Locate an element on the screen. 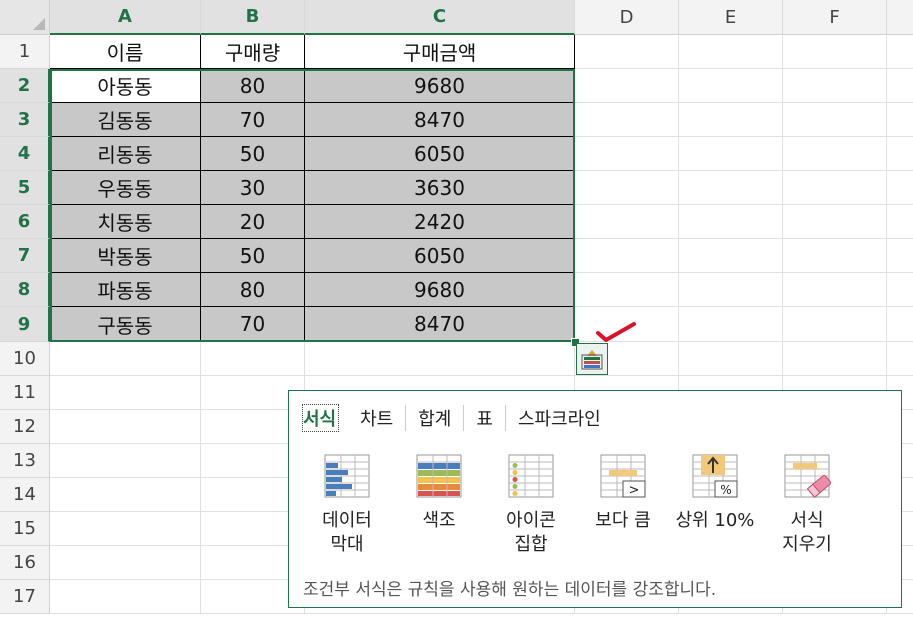 This screenshot has height=619, width=913. row-header-1: 1 is located at coordinates (25, 52).